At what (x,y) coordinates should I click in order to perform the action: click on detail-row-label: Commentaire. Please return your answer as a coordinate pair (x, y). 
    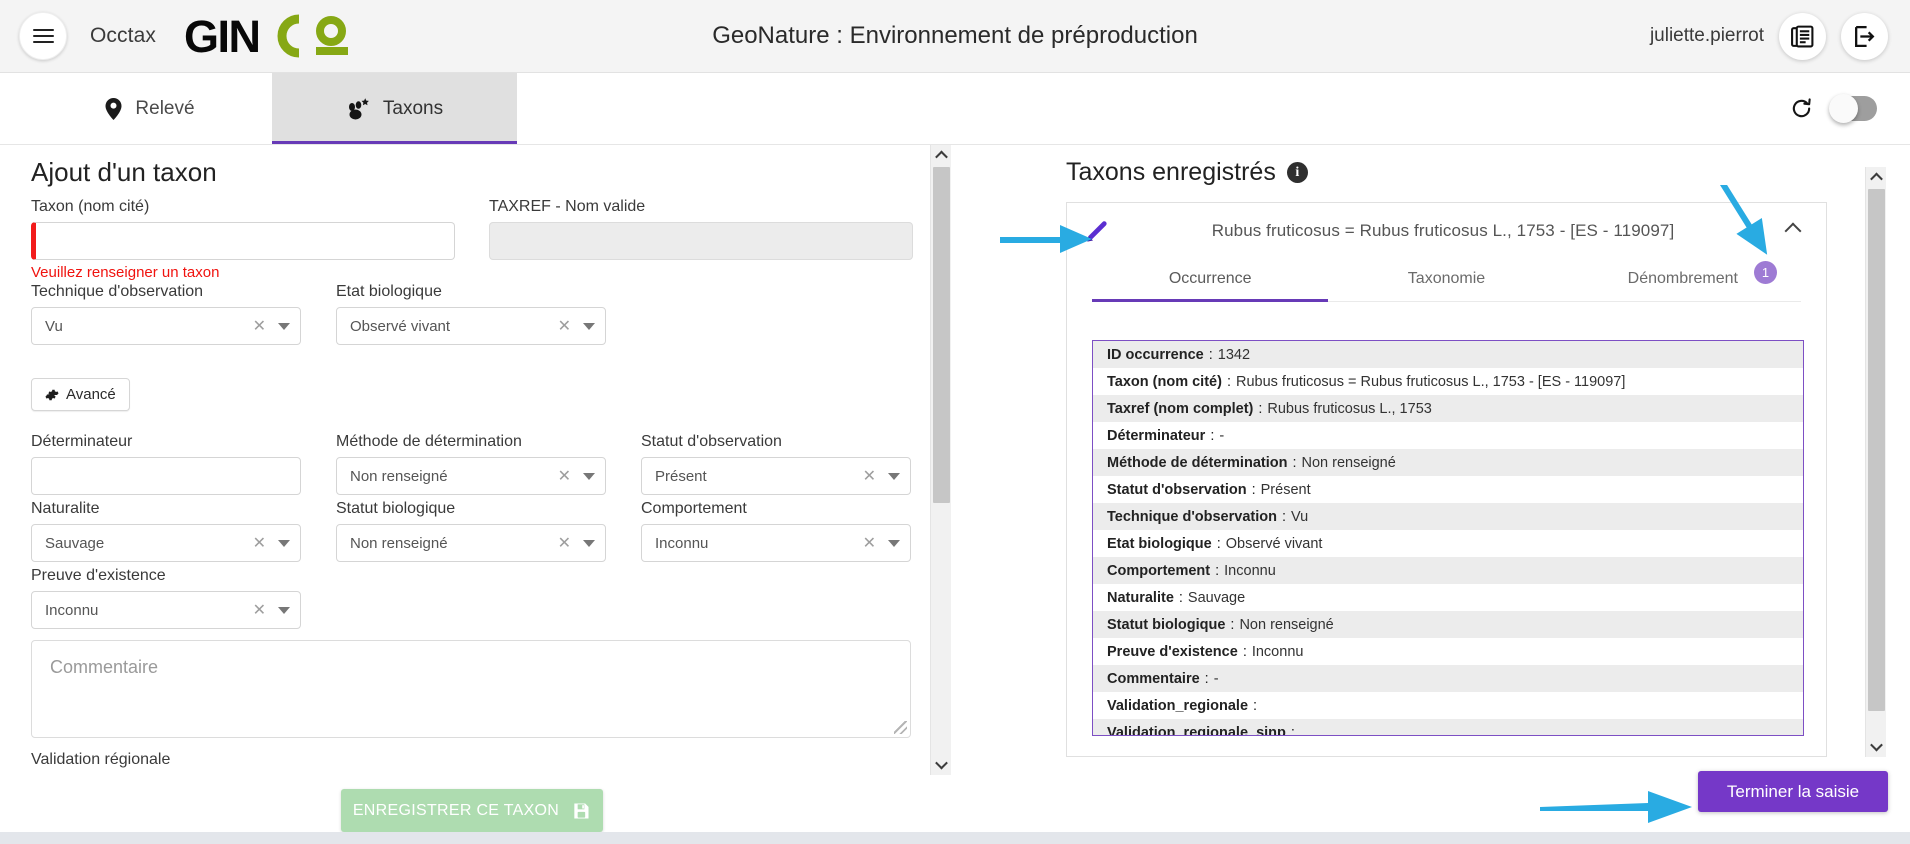
    Looking at the image, I should click on (1153, 678).